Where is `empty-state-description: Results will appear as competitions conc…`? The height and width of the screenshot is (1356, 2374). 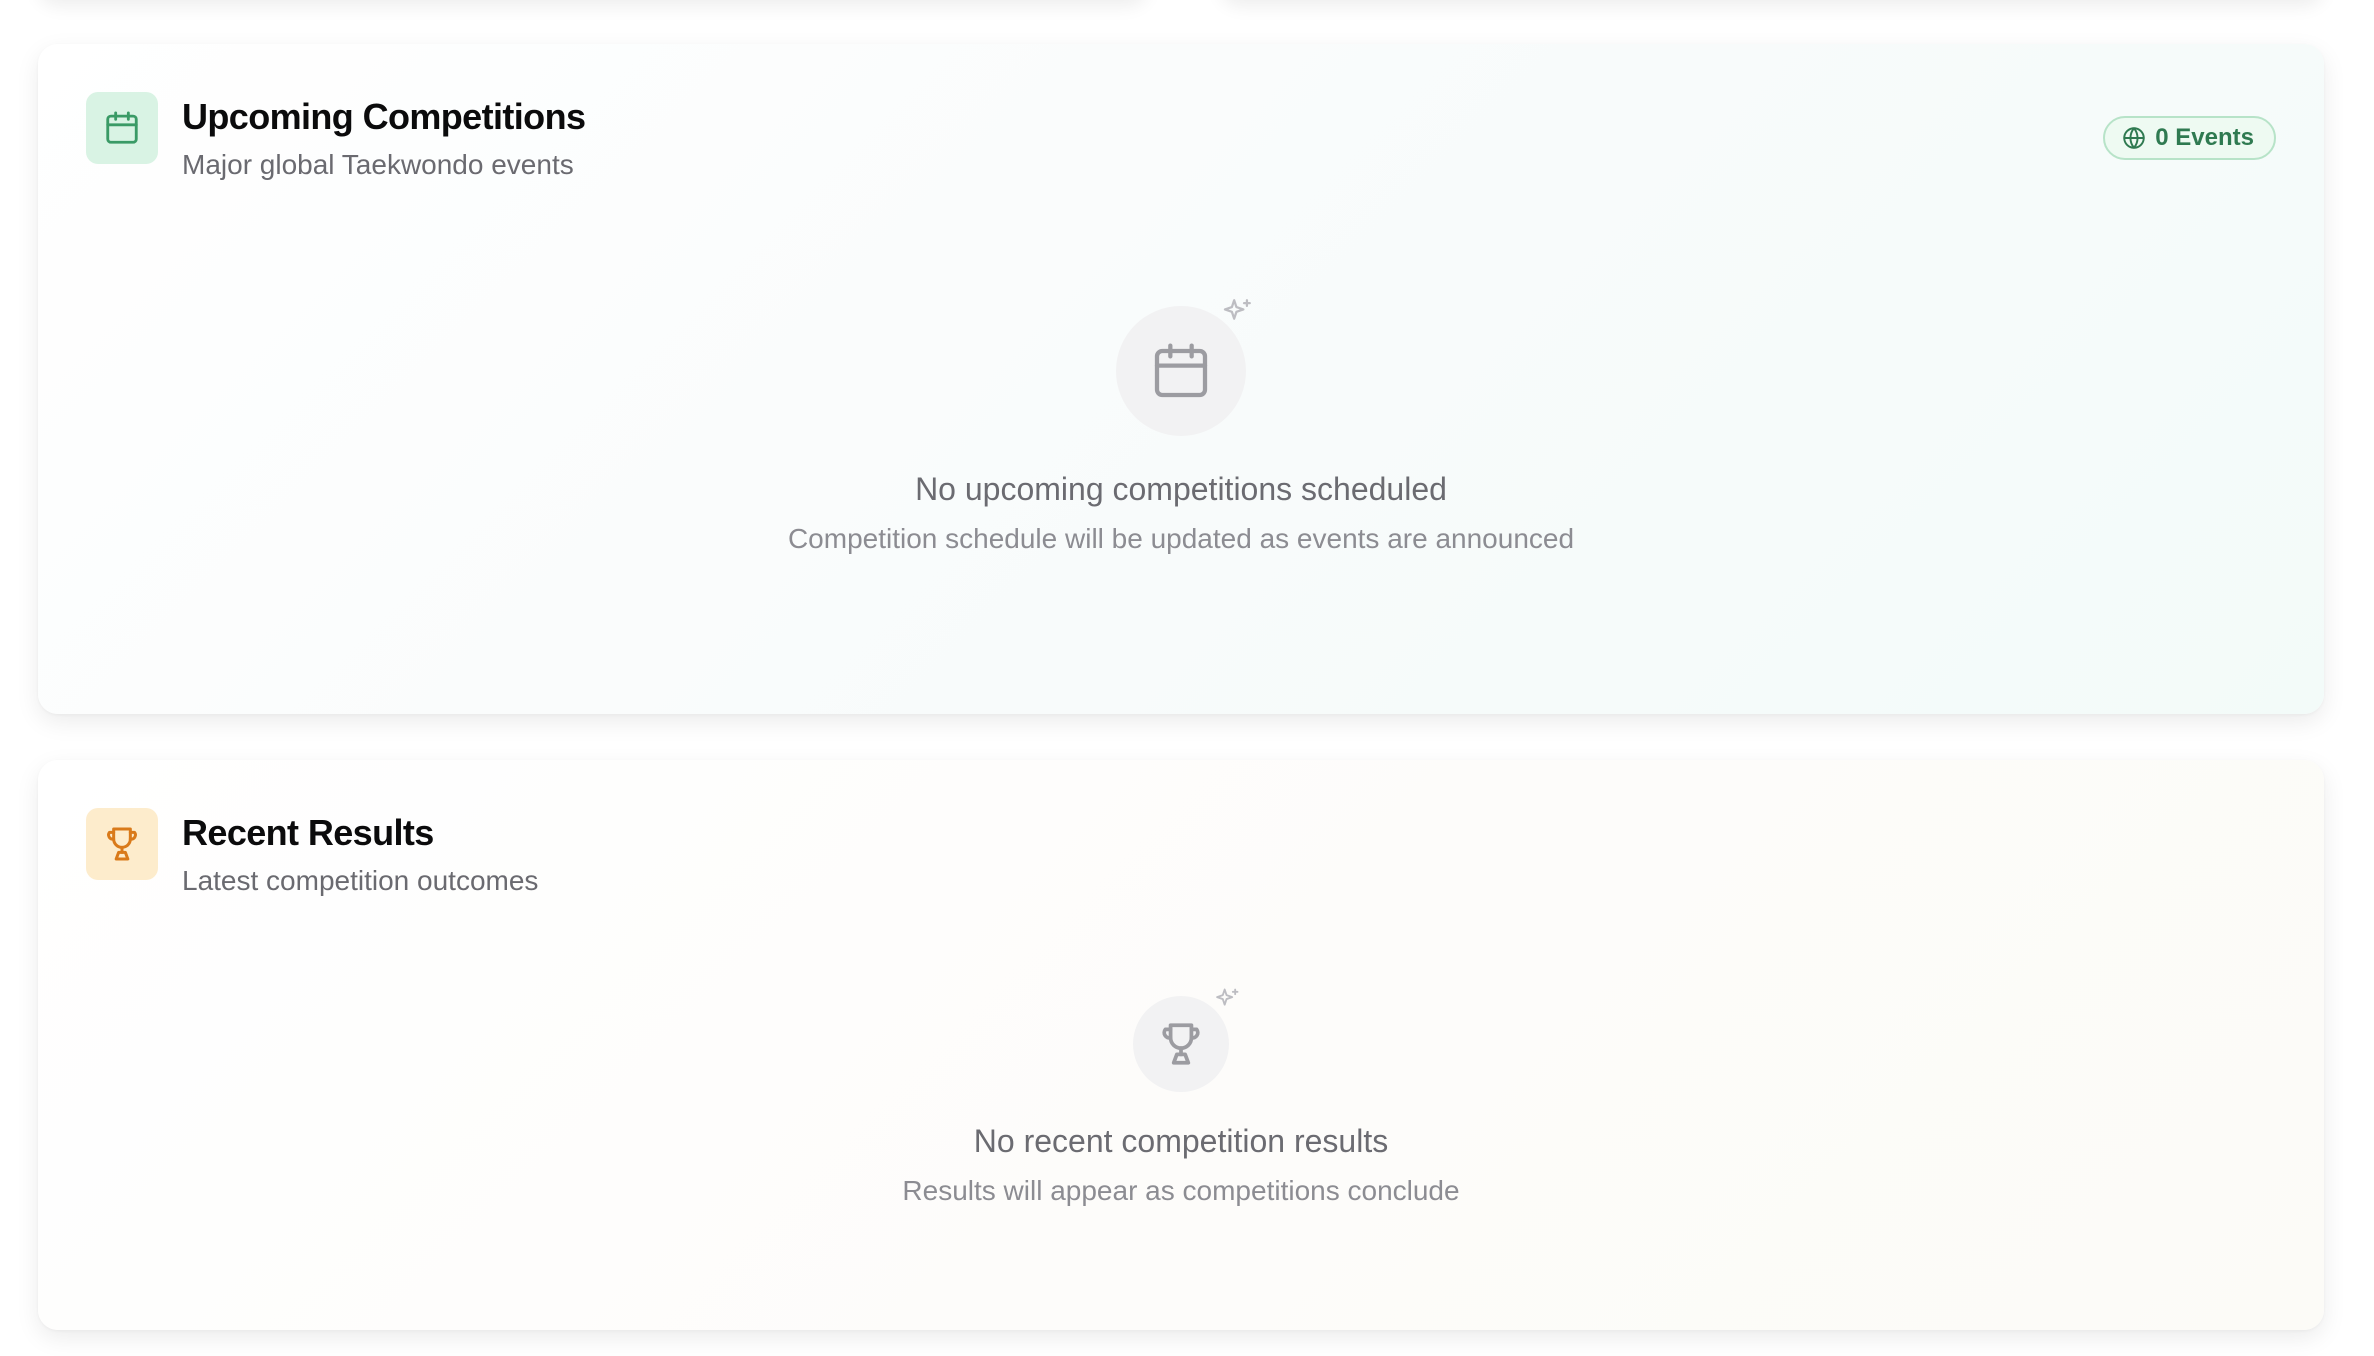 empty-state-description: Results will appear as competitions conc… is located at coordinates (1181, 1190).